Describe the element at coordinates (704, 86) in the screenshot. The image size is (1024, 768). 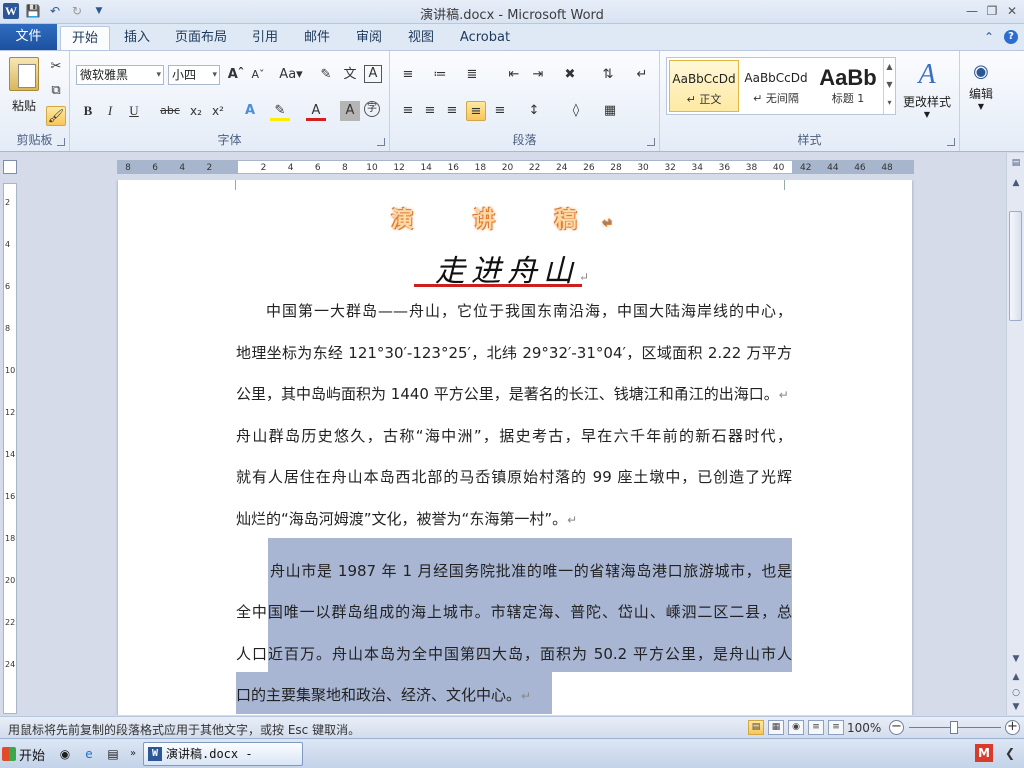
I see `style-normal: AaBbCcDd ↵ 正文` at that location.